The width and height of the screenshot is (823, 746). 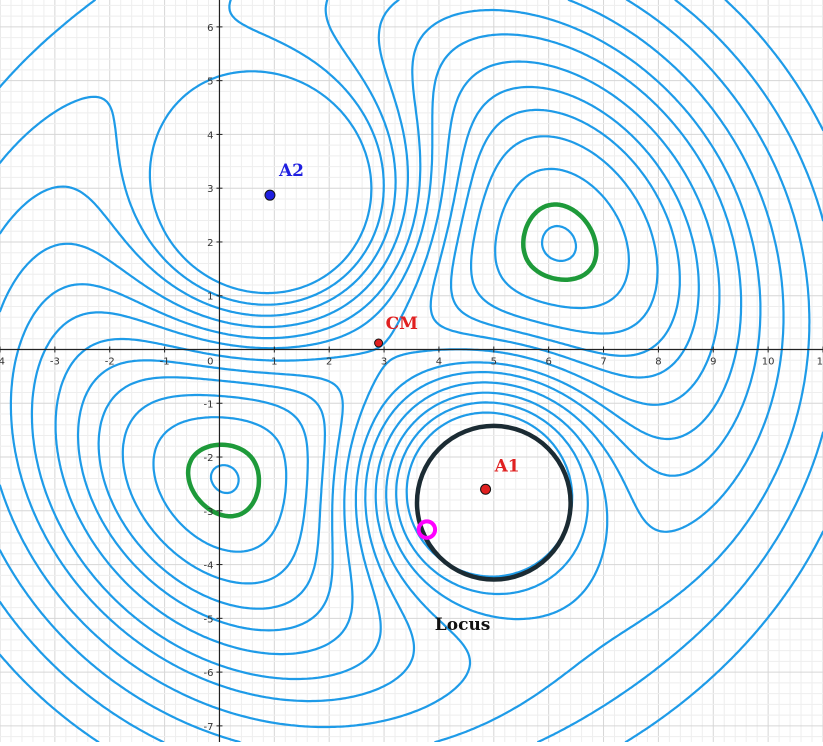 What do you see at coordinates (210, 243) in the screenshot?
I see `y-tick-label: 2` at bounding box center [210, 243].